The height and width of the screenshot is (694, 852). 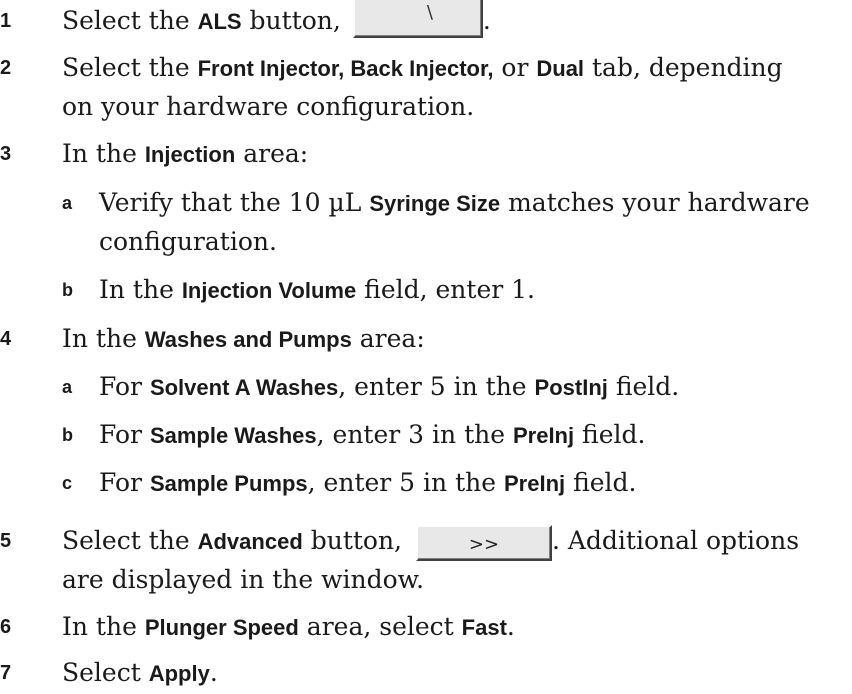 I want to click on step-text: Select the ALS button, \., so click(x=457, y=20).